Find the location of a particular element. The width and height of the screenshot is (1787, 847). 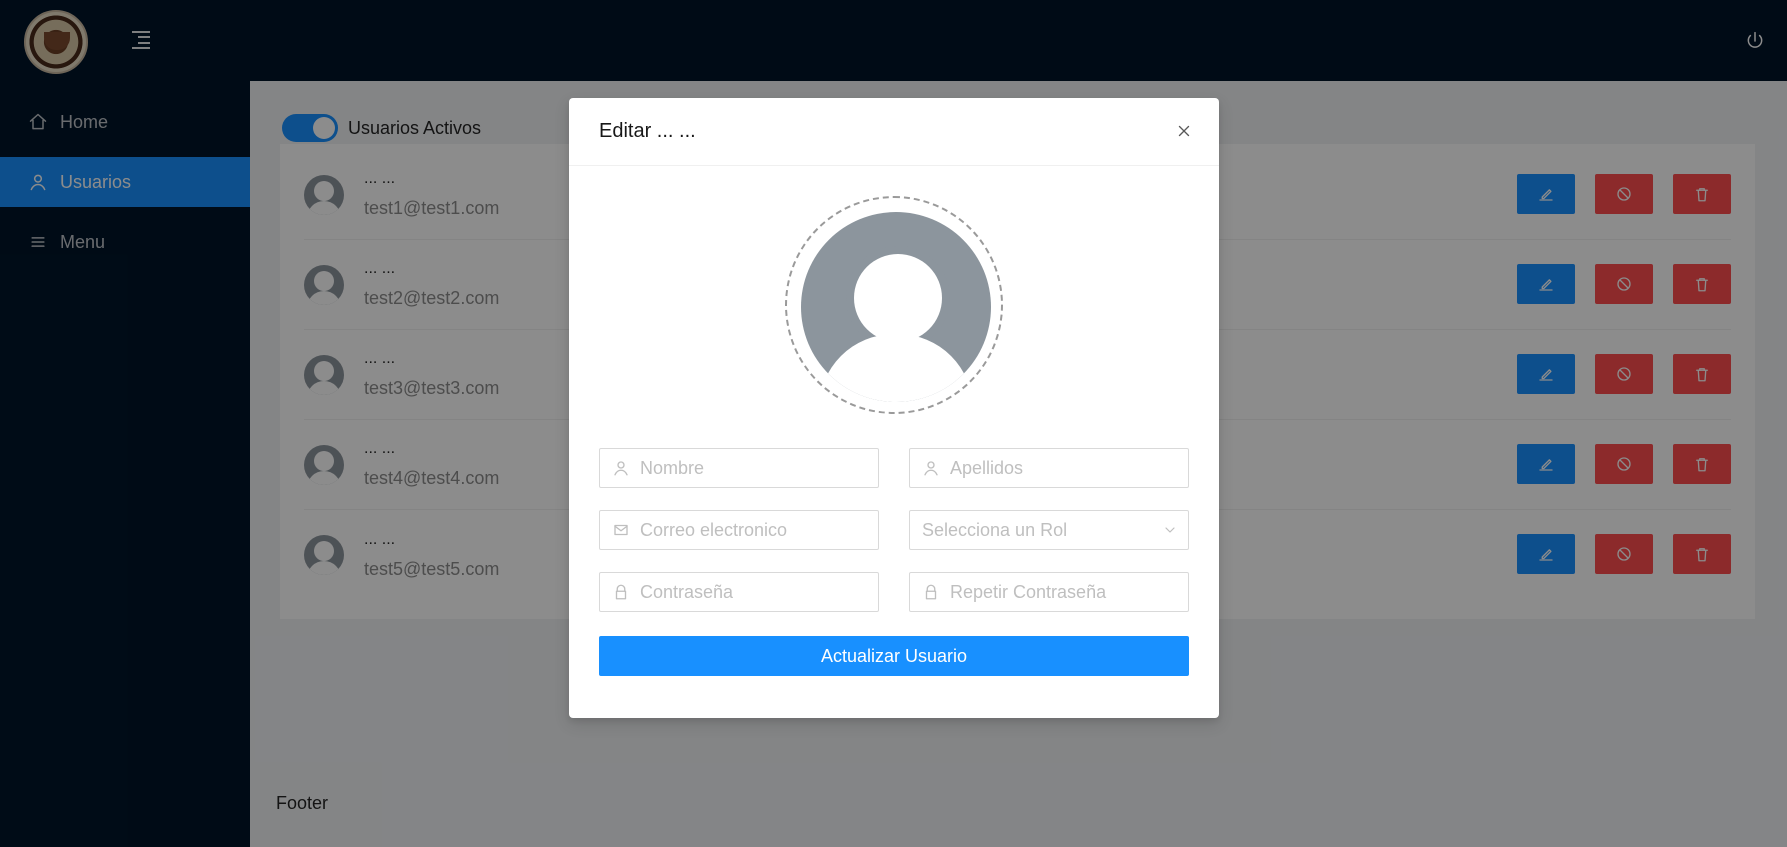

rol-select: Selecciona un Rol is located at coordinates (1049, 530).